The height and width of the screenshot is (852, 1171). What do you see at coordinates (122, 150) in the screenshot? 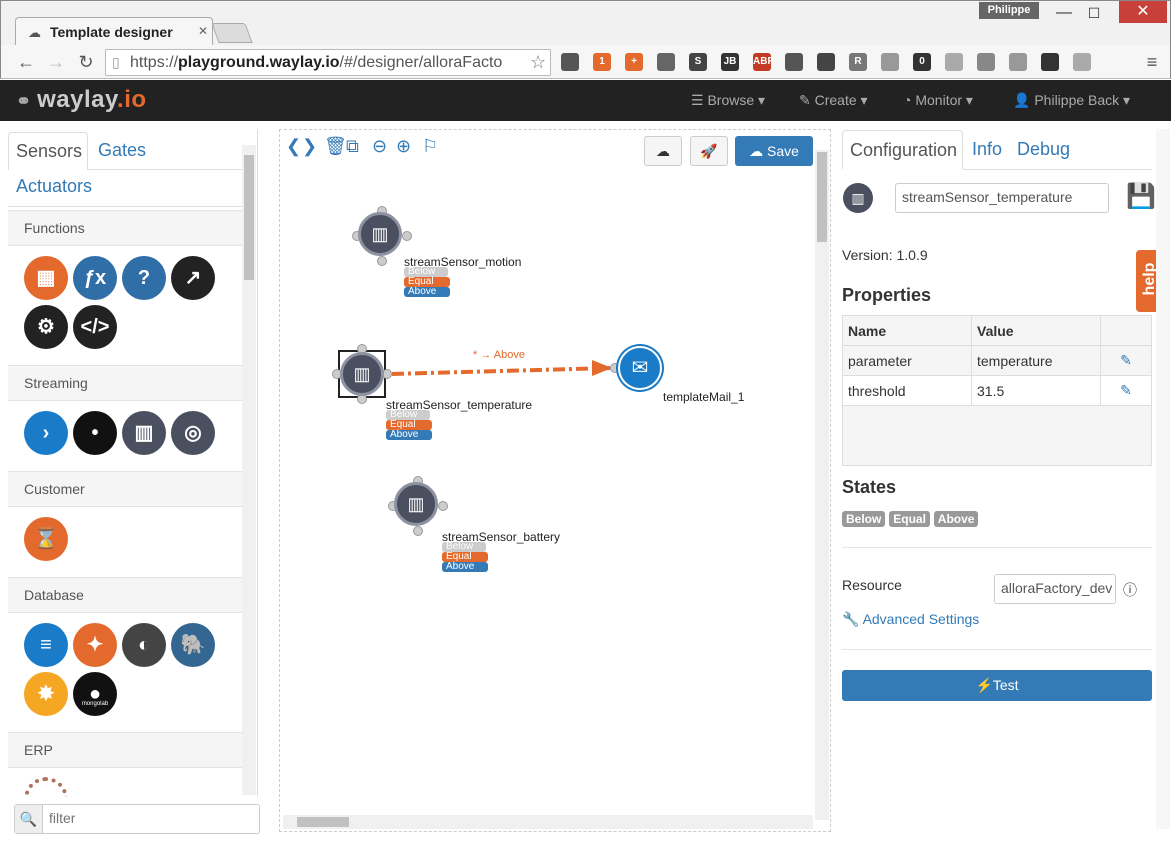
I see `tab-gates: Gates` at bounding box center [122, 150].